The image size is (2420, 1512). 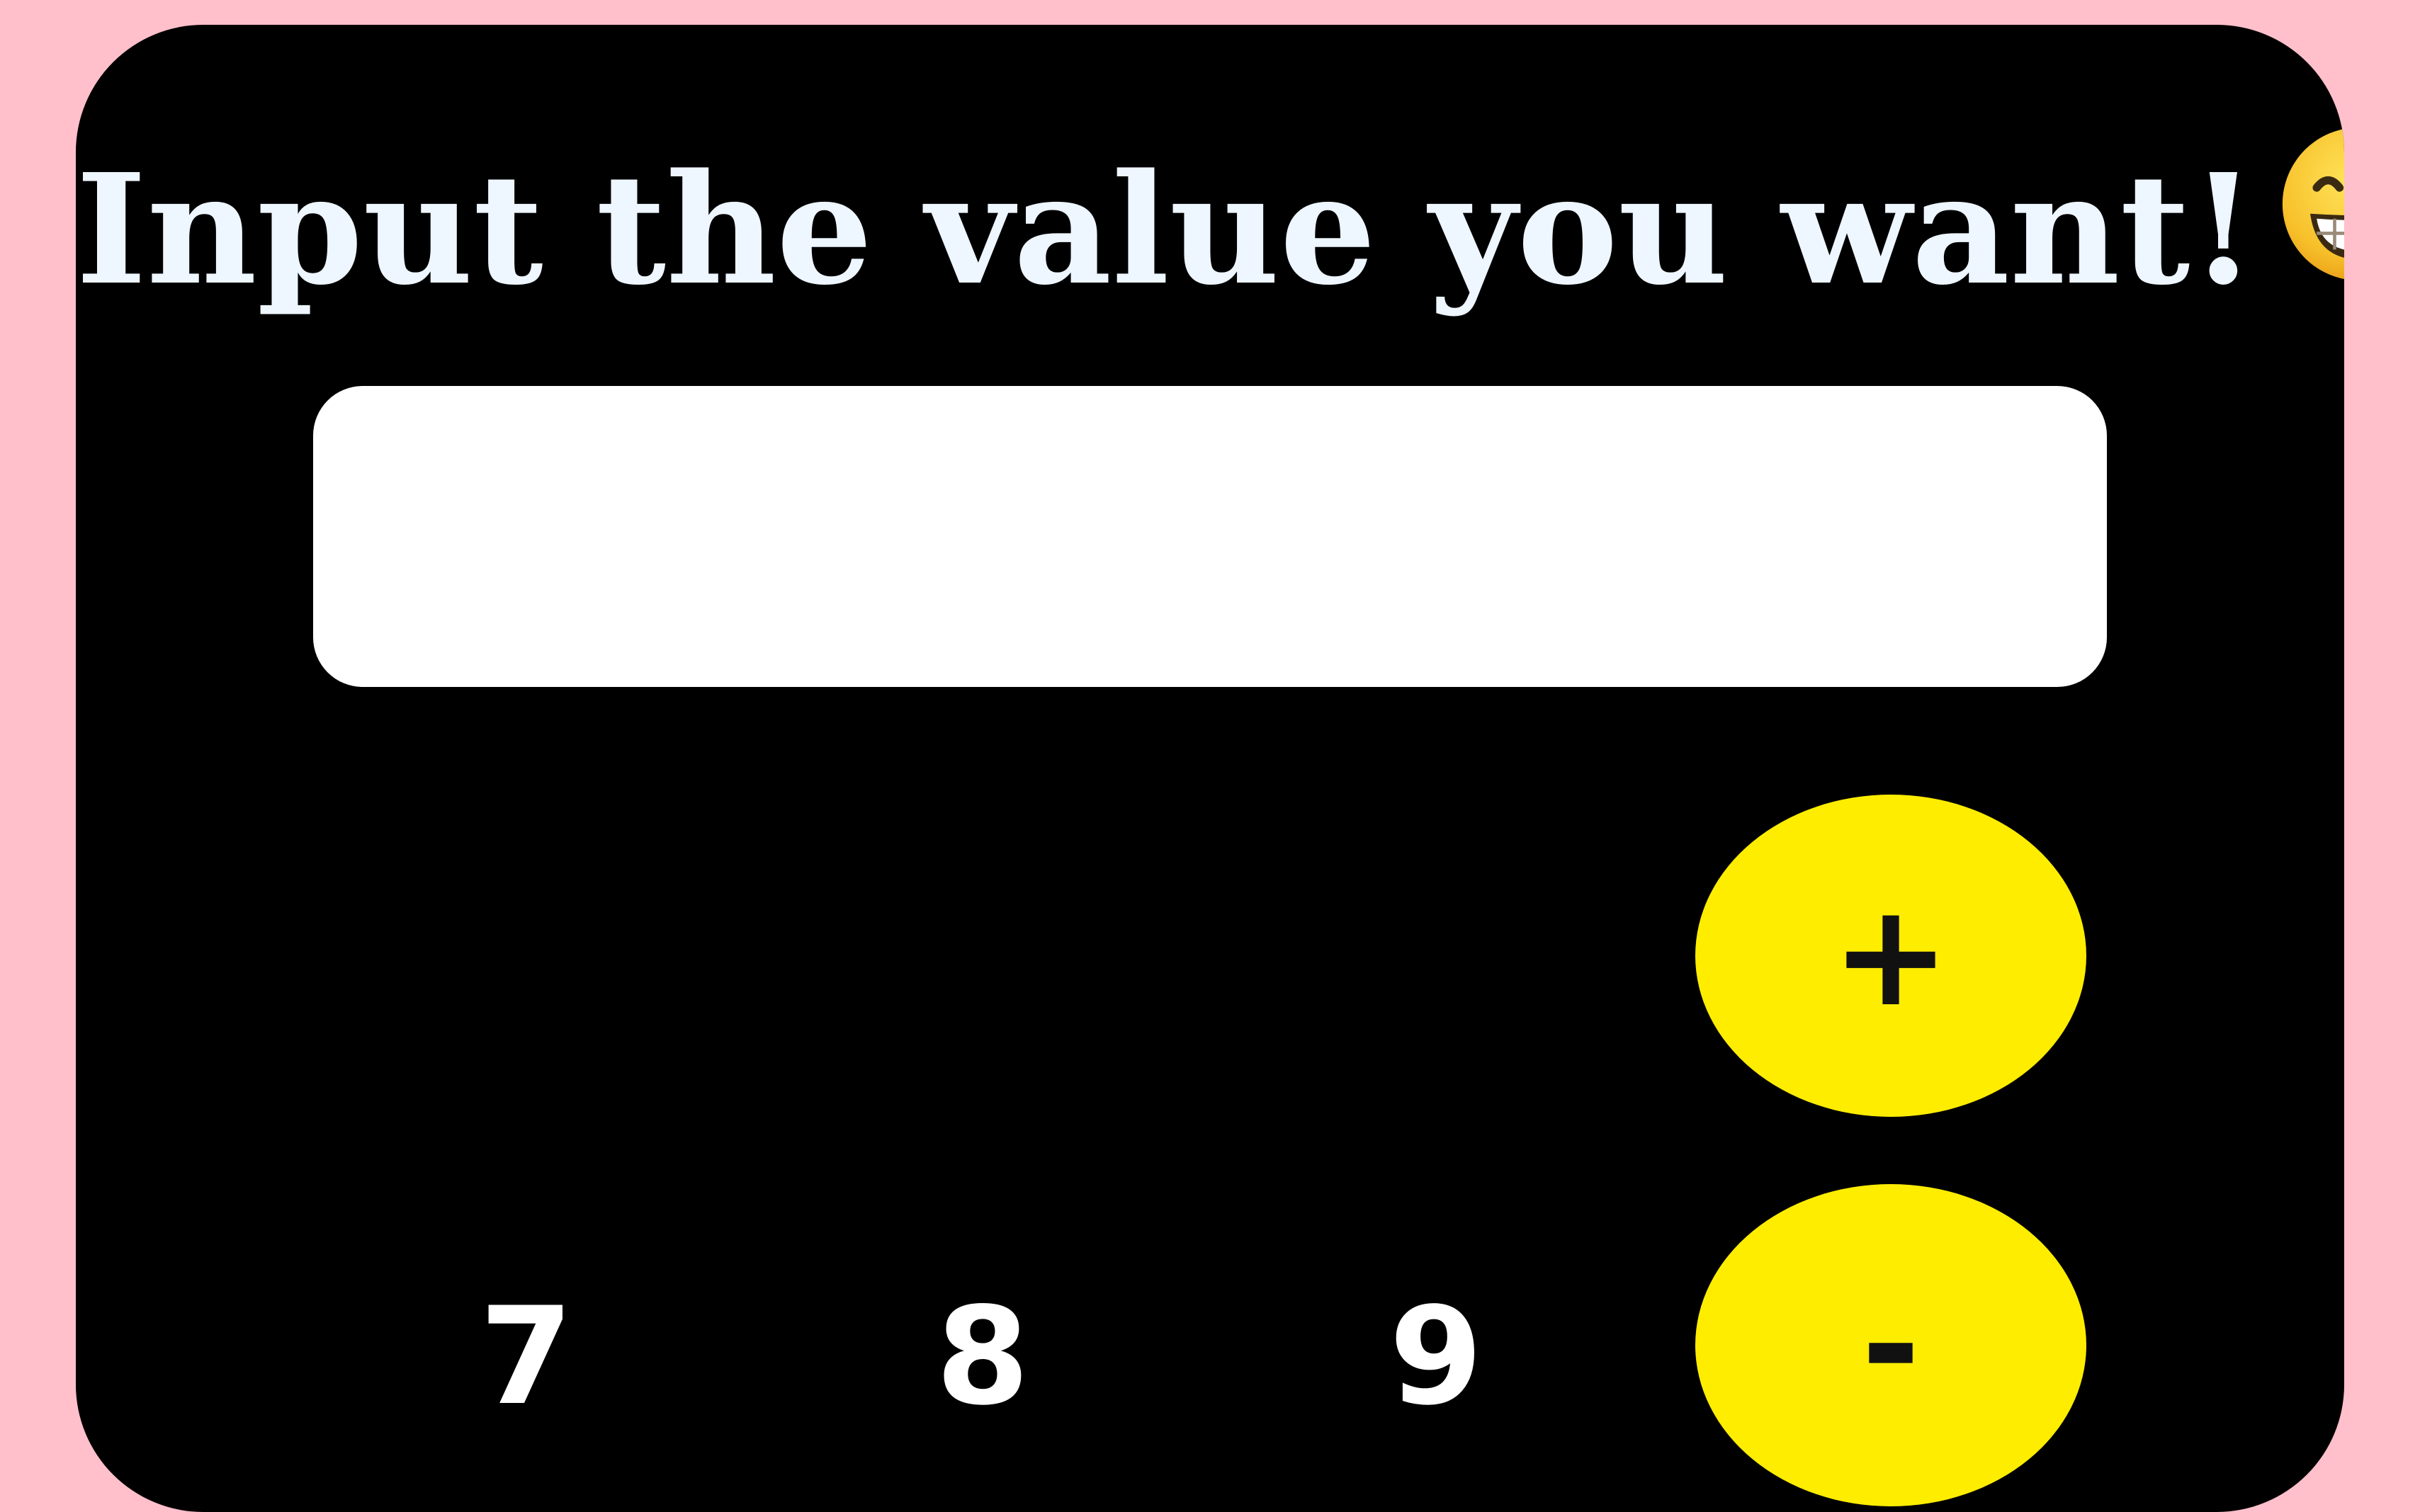 I want to click on plus-button: +, so click(x=1891, y=956).